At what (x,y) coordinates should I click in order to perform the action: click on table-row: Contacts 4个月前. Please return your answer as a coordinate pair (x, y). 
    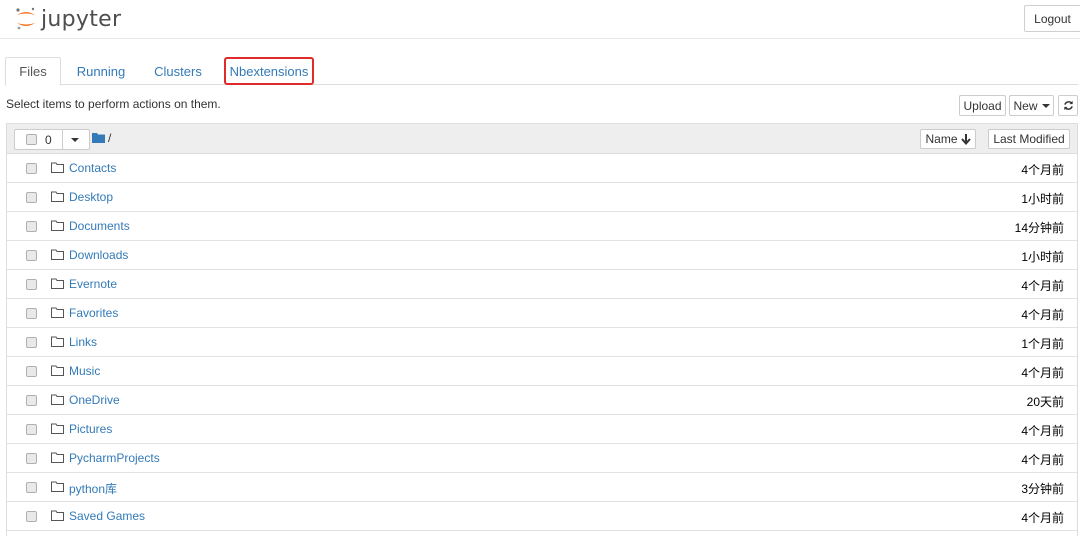
    Looking at the image, I should click on (542, 168).